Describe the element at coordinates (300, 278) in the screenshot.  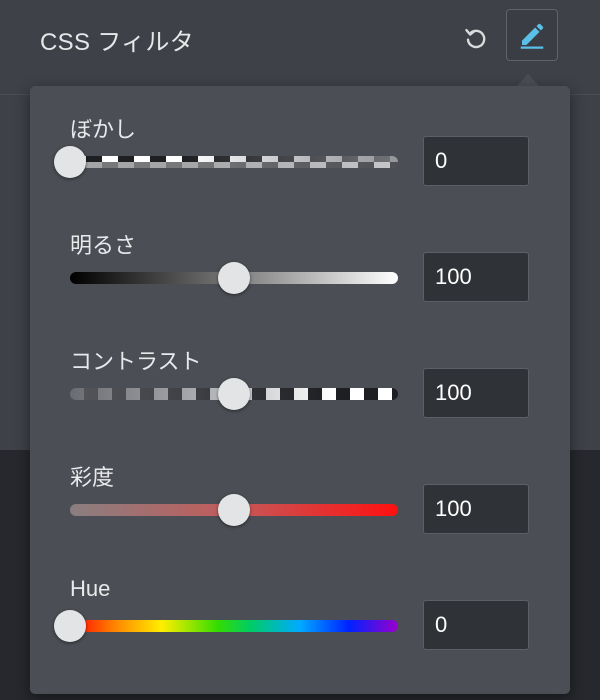
I see `filter-row-brightness: 明るさ 100` at that location.